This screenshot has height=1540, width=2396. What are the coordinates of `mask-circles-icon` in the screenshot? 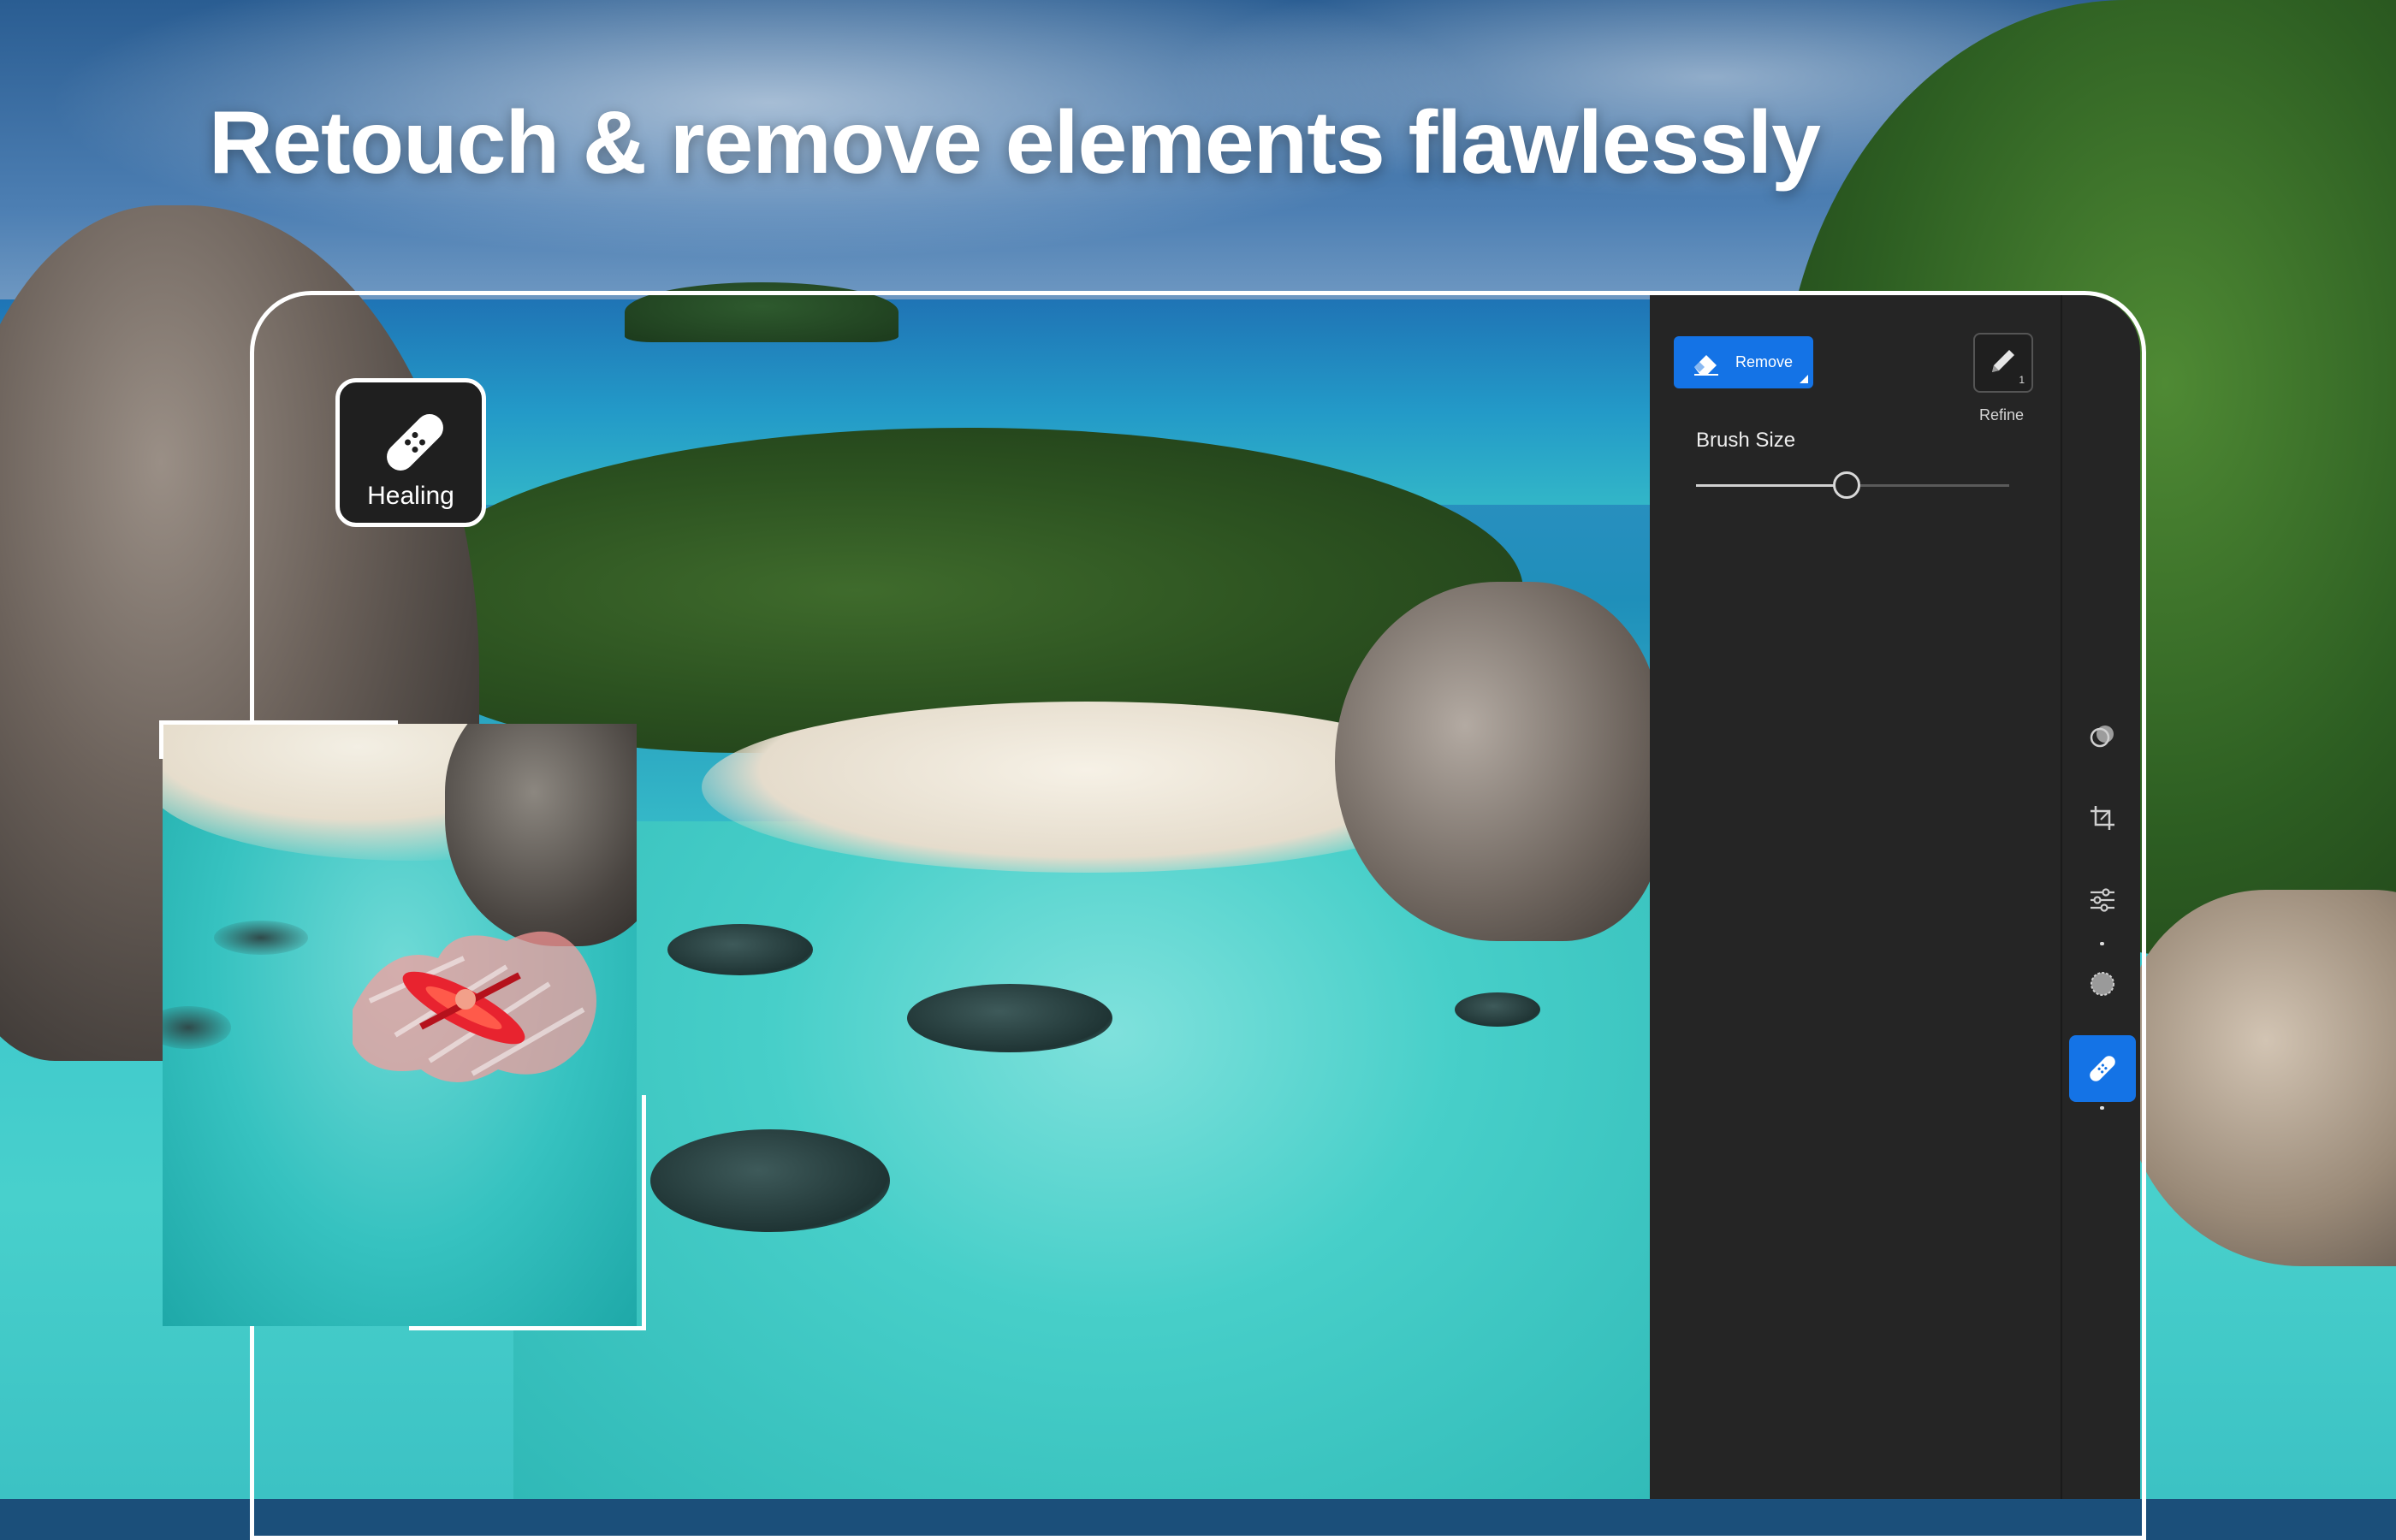 It's located at (2102, 737).